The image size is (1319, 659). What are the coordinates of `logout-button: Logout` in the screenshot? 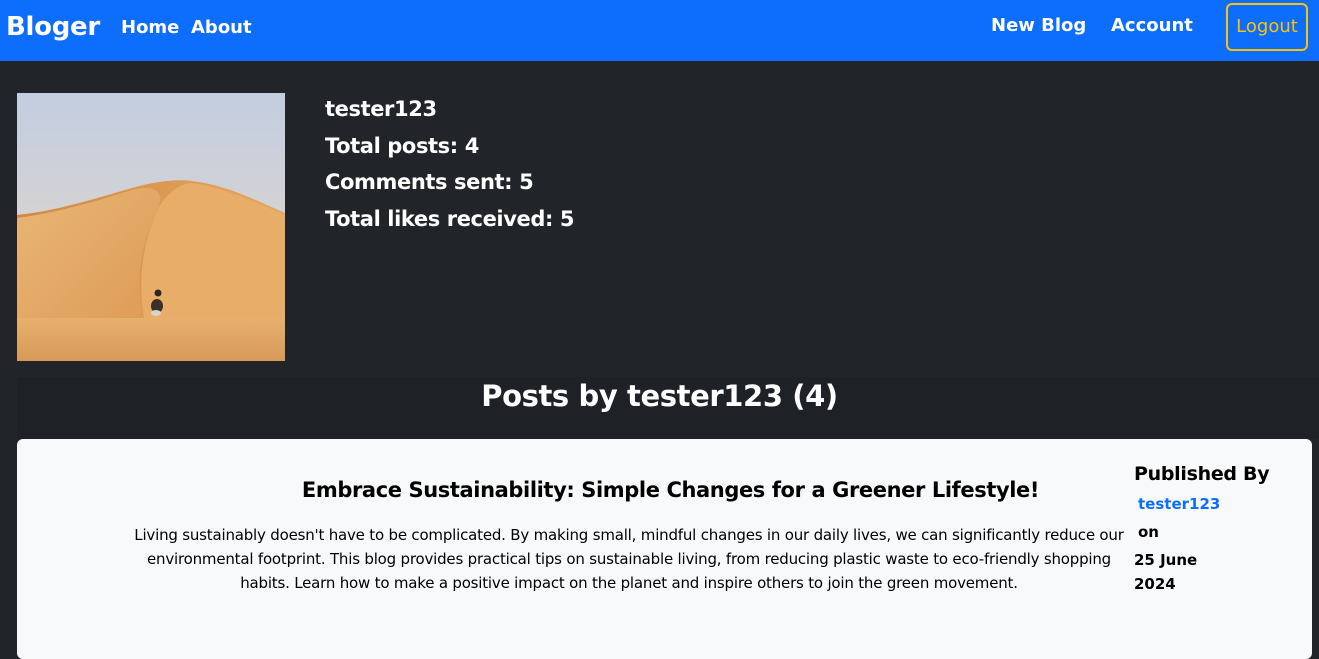 It's located at (1267, 27).